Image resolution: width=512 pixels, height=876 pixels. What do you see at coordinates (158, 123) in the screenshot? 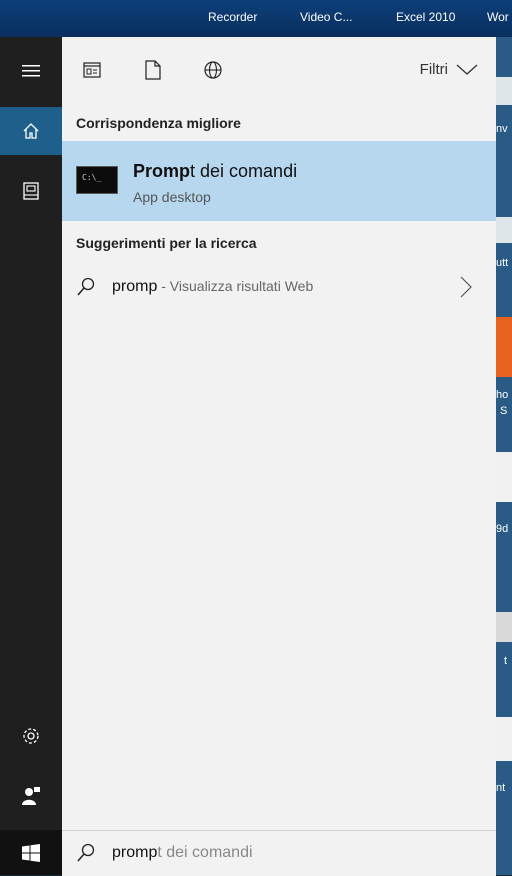
I see `best-match-header: Corrispondenza migliore` at bounding box center [158, 123].